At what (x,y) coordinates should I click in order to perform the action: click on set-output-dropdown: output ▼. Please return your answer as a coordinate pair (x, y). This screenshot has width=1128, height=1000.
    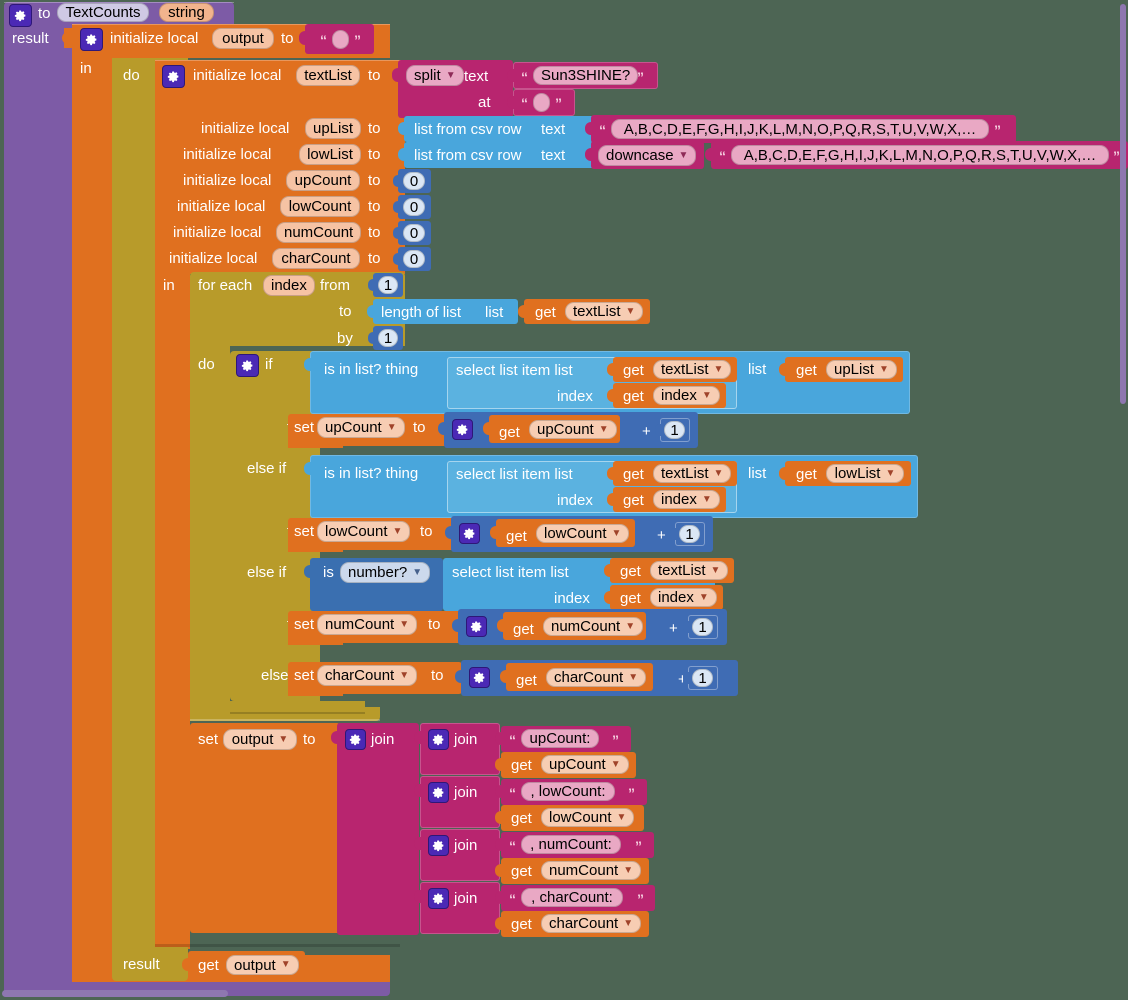
    Looking at the image, I should click on (260, 739).